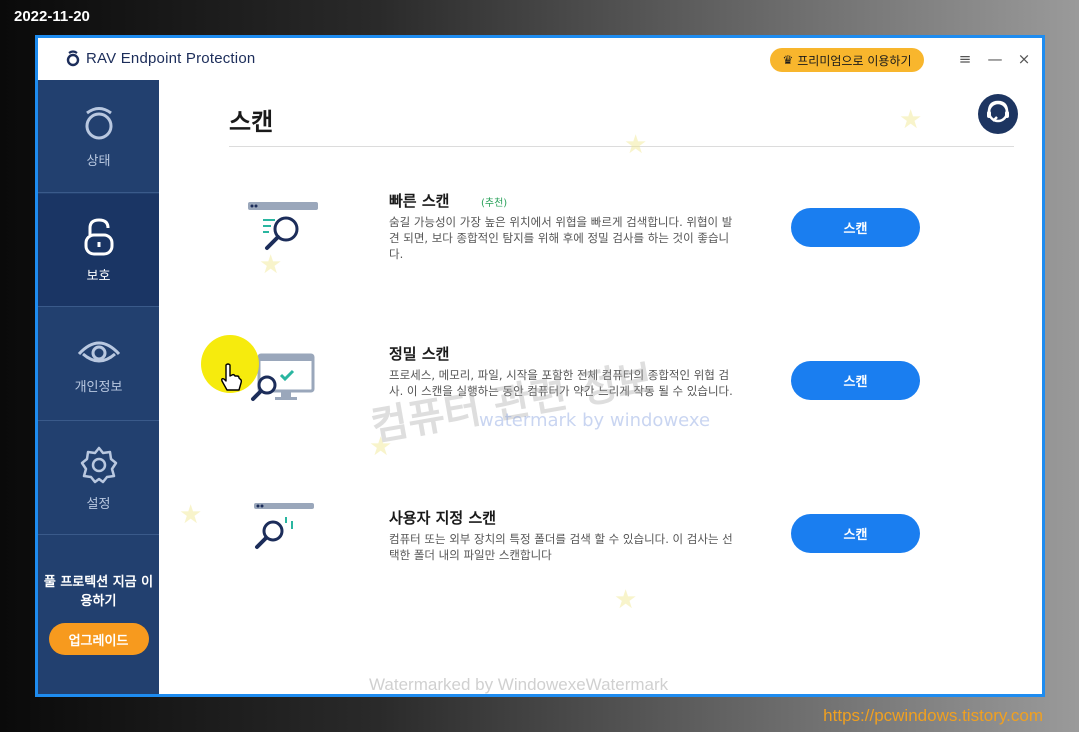  I want to click on scan-title: 사용자 지정 스캔, so click(443, 518).